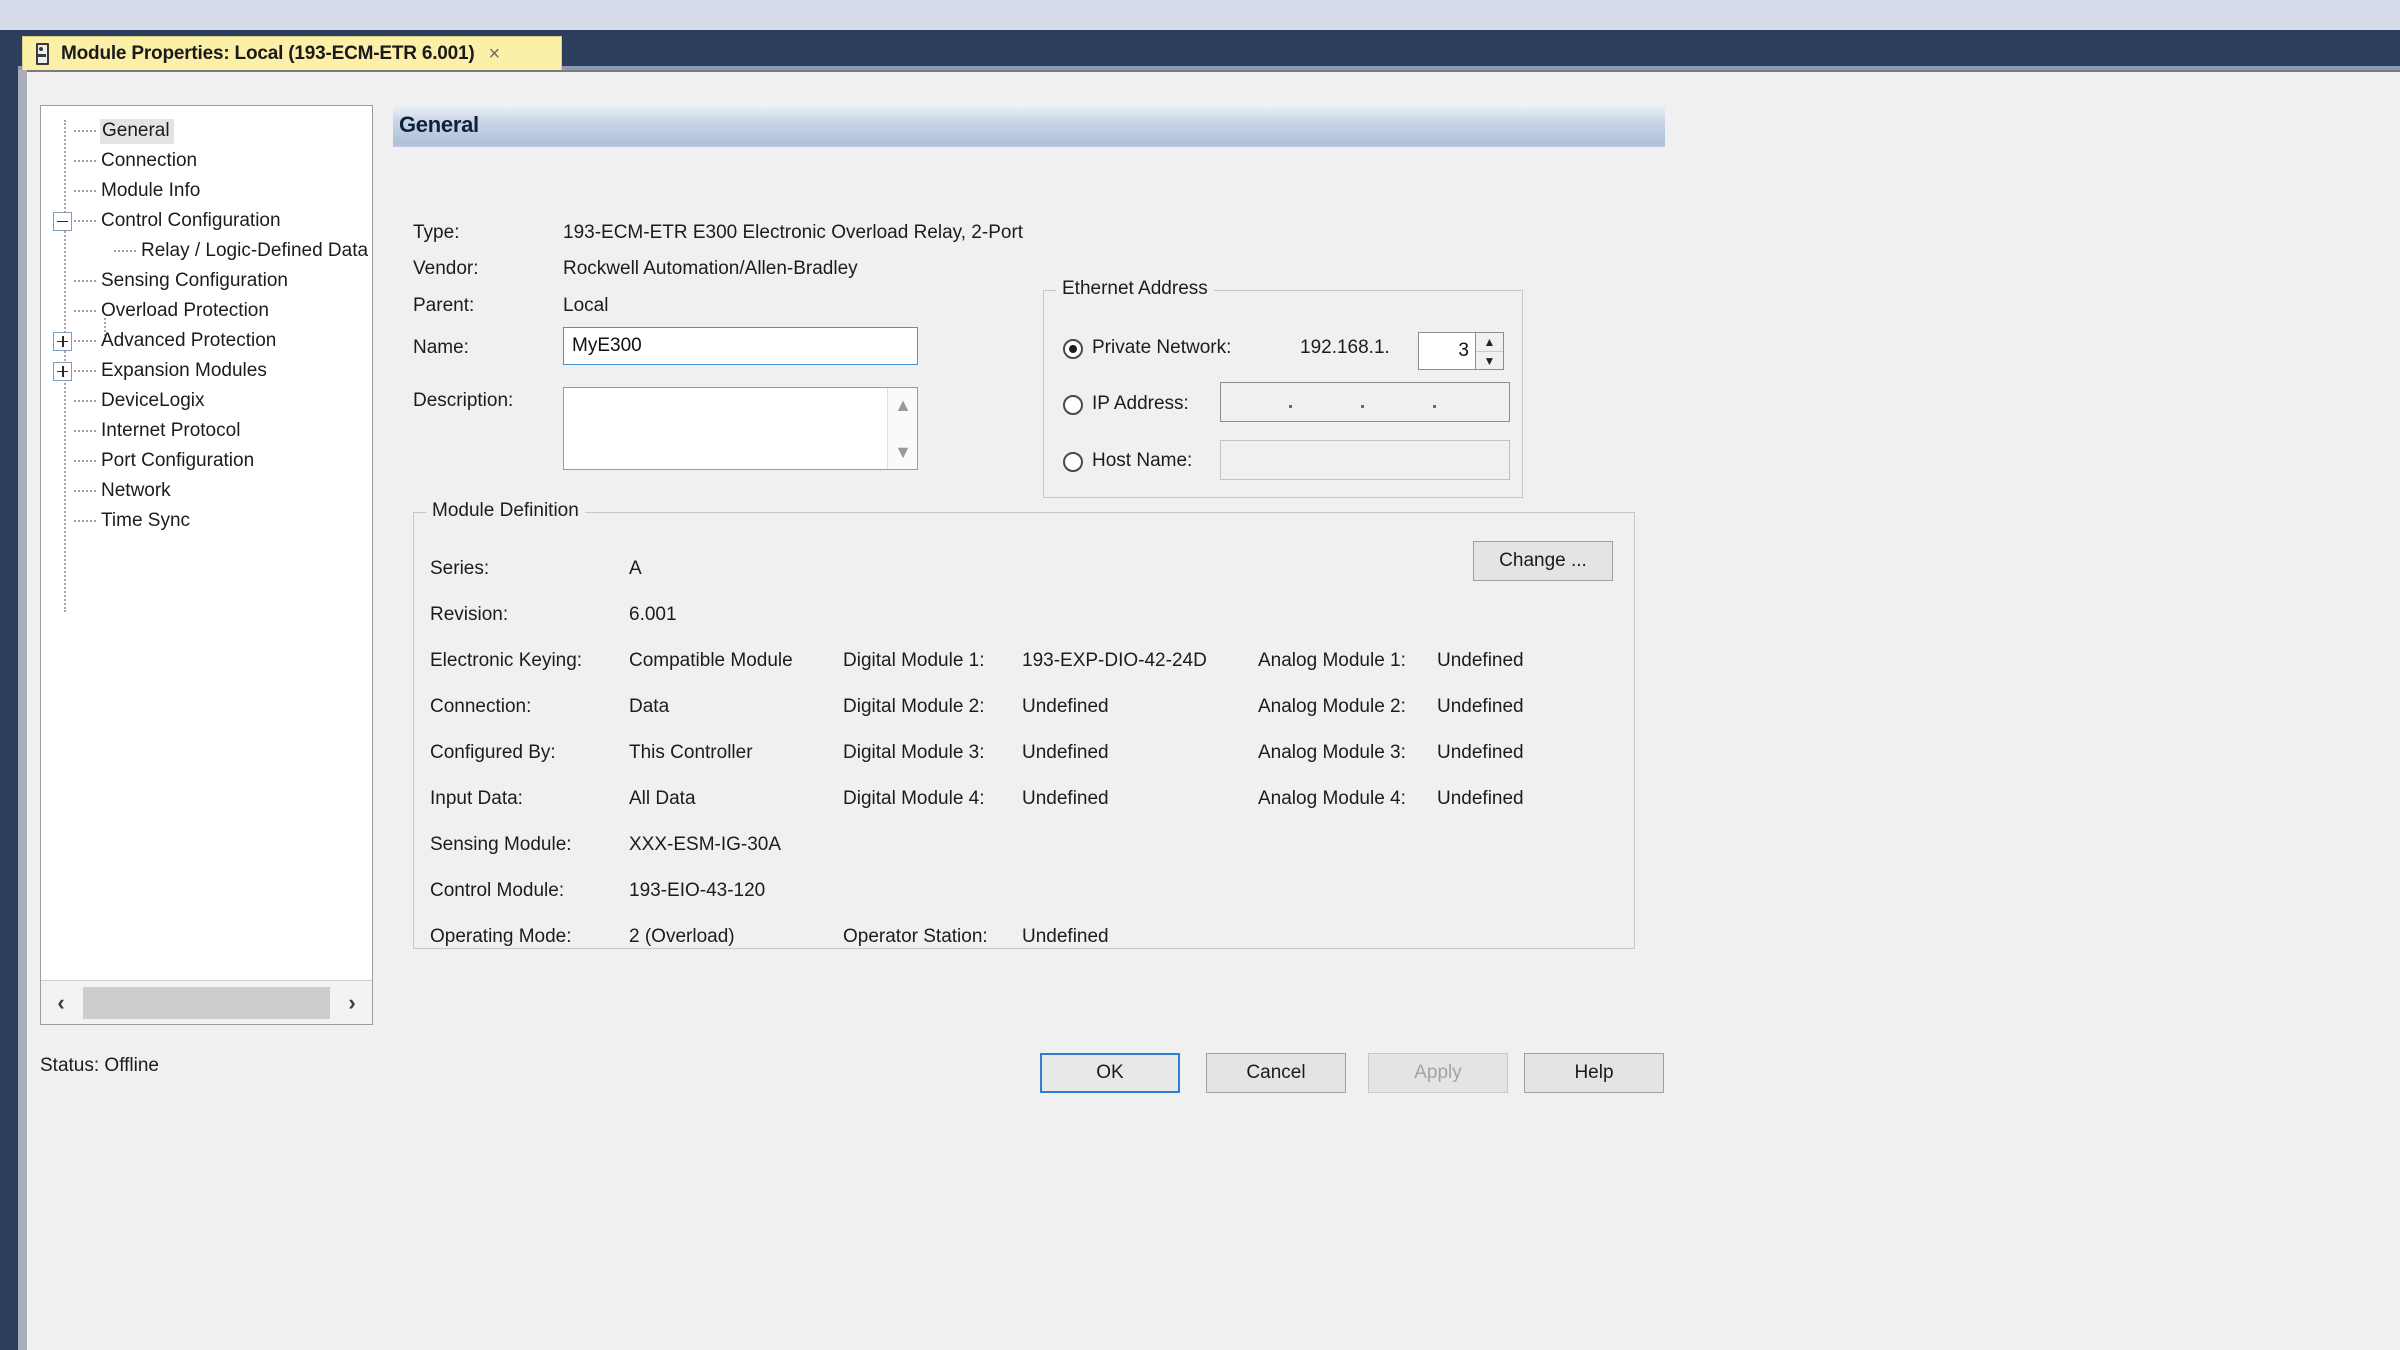 The height and width of the screenshot is (1350, 2400). Describe the element at coordinates (444, 305) in the screenshot. I see `parent-label: Parent:` at that location.